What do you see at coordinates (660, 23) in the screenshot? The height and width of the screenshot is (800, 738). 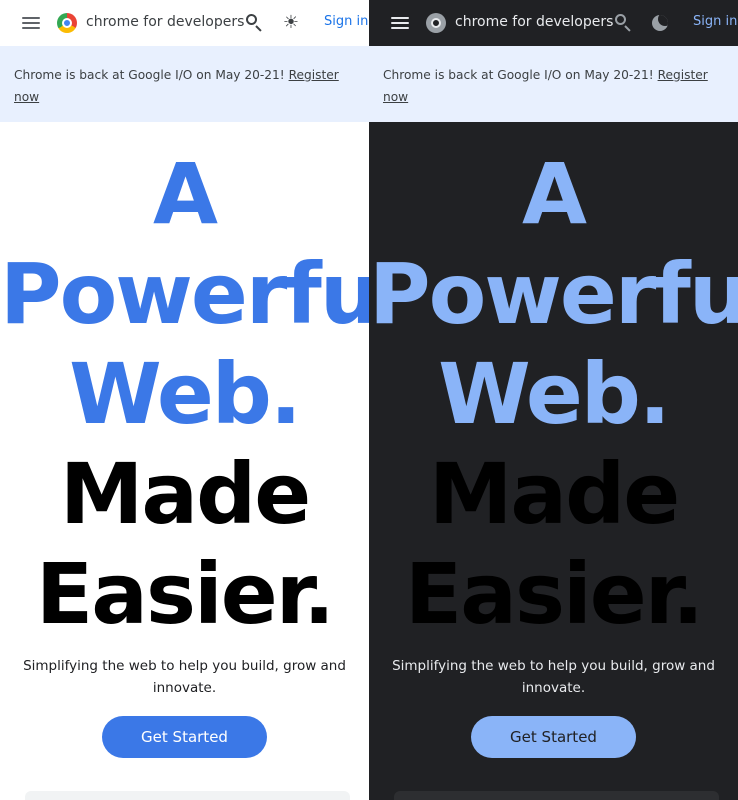 I see `moon-icon` at bounding box center [660, 23].